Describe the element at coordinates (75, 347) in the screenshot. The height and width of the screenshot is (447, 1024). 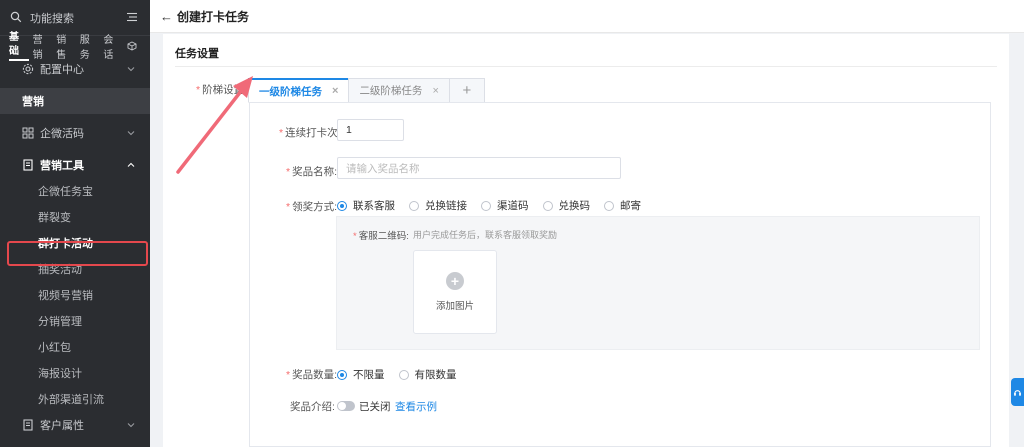
I see `sidebar-subitem: 小红包` at that location.